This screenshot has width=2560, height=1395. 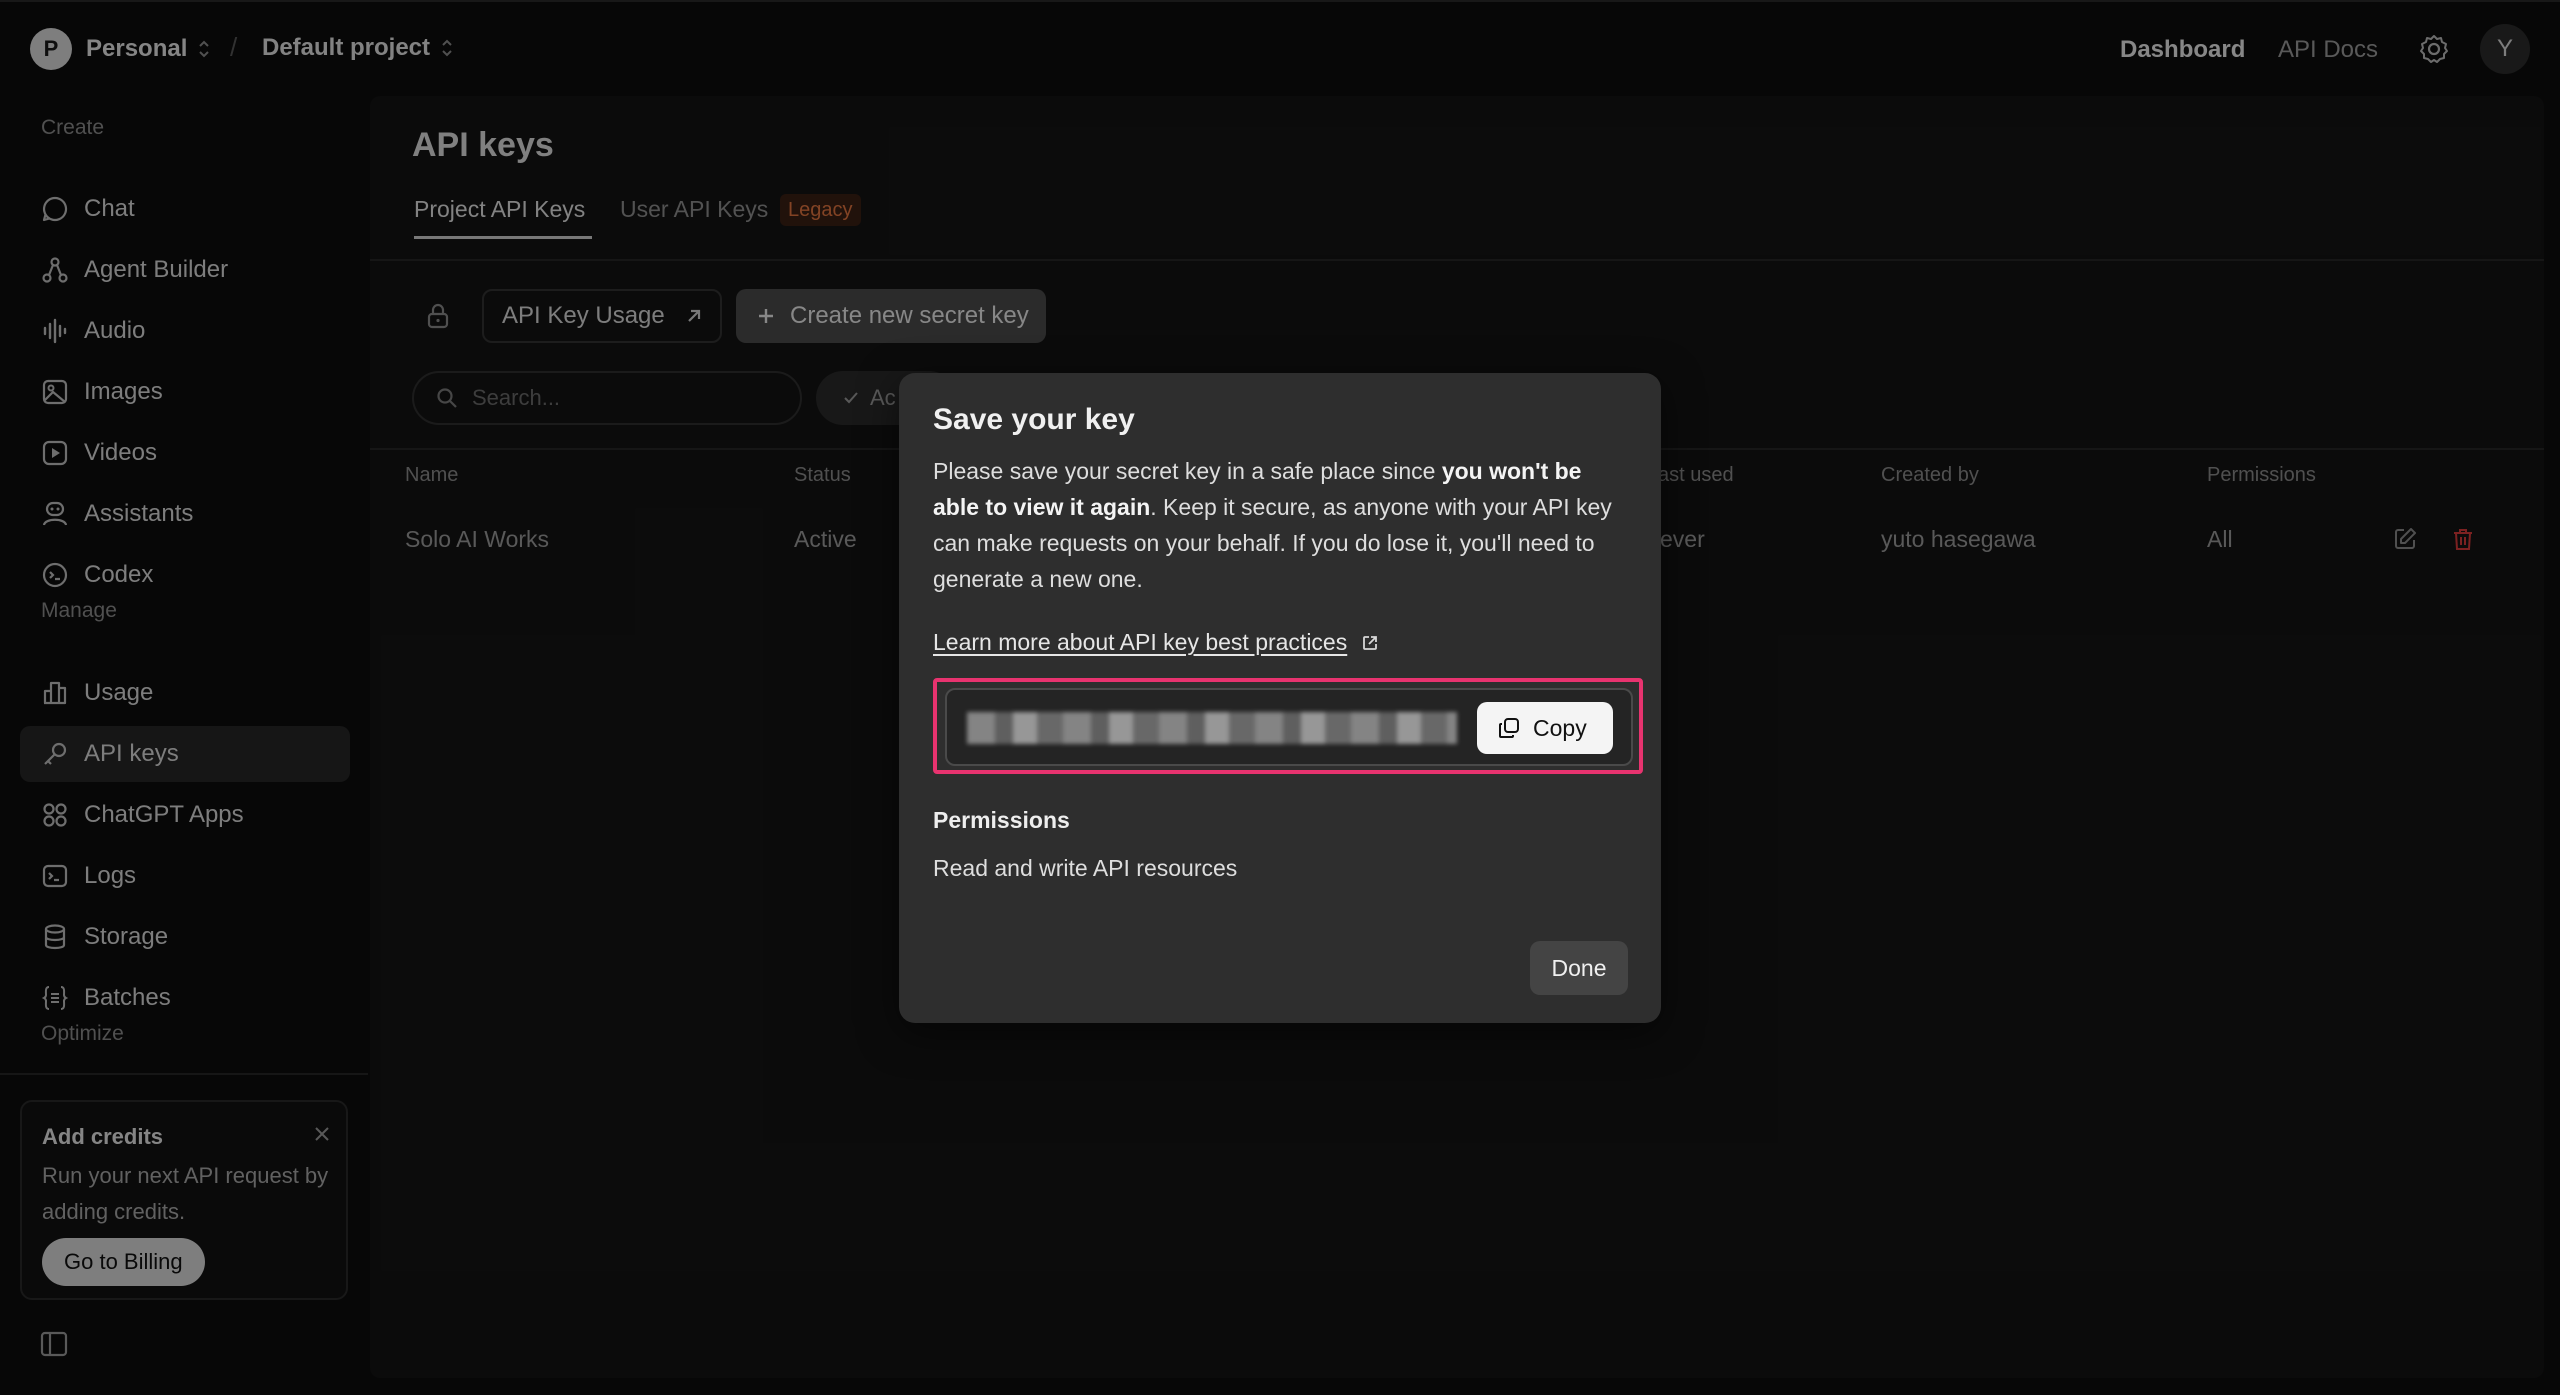 What do you see at coordinates (1560, 727) in the screenshot?
I see `copy-label: Copy` at bounding box center [1560, 727].